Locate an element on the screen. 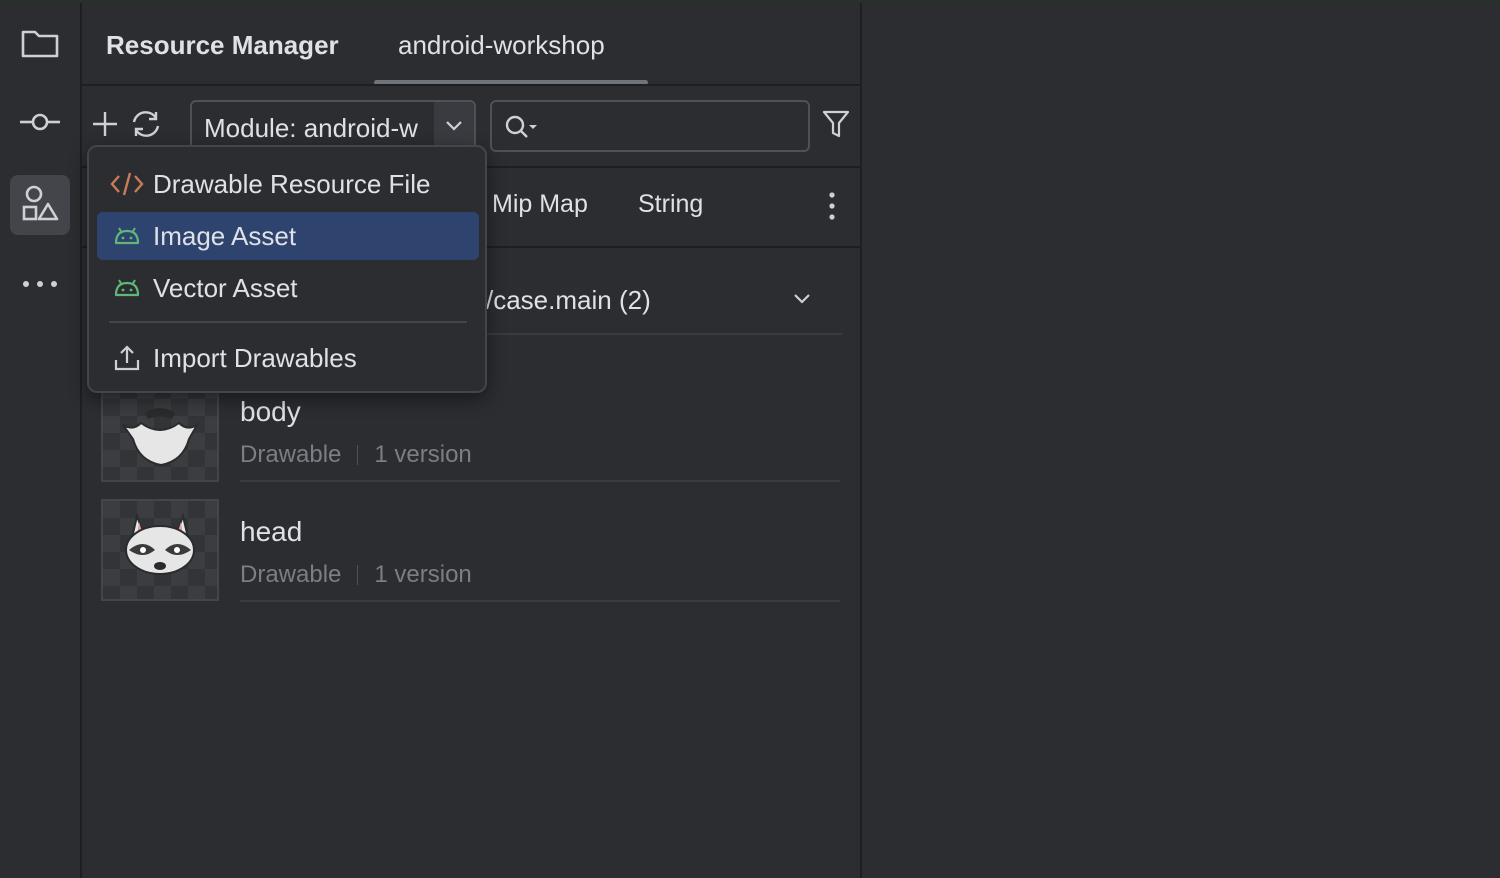  header-divider is located at coordinates (471, 85).